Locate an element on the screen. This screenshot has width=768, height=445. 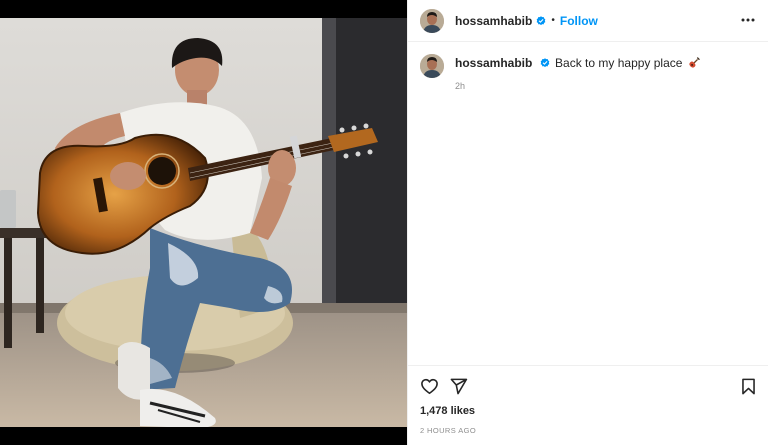
avatar-image is located at coordinates (432, 20).